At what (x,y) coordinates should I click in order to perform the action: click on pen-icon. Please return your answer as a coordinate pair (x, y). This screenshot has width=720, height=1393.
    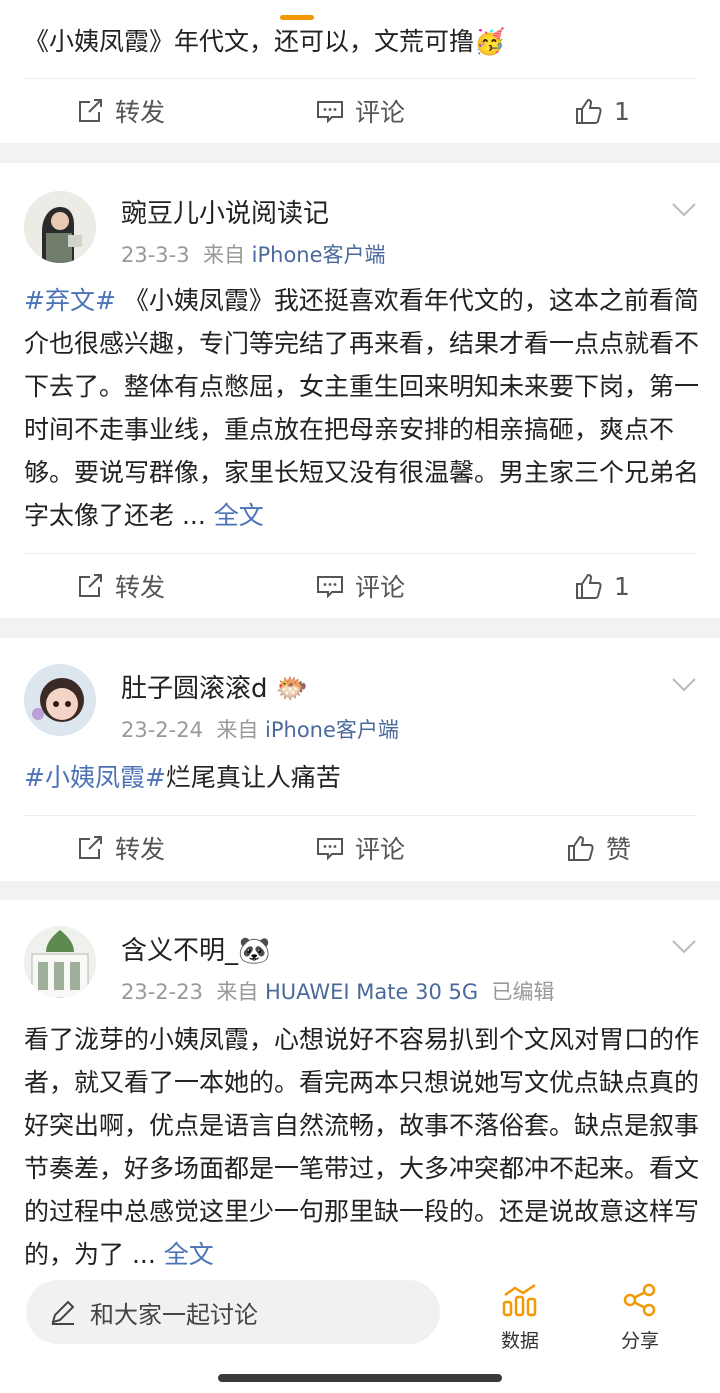
    Looking at the image, I should click on (63, 1312).